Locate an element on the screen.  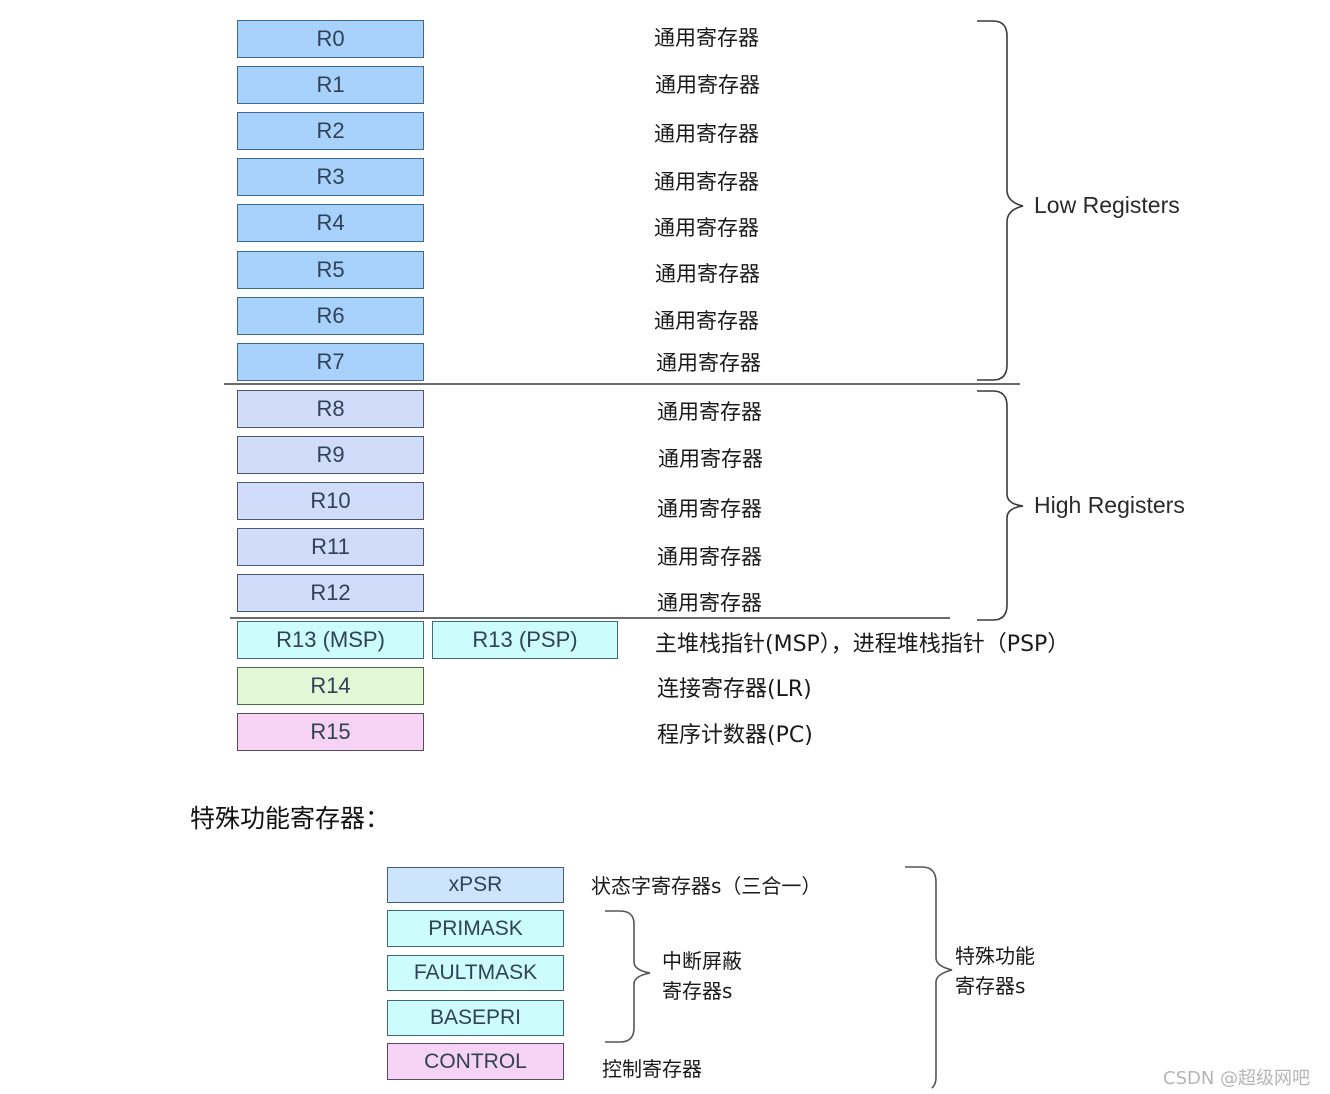
desc-r14: 连接寄存器(LR) is located at coordinates (734, 689).